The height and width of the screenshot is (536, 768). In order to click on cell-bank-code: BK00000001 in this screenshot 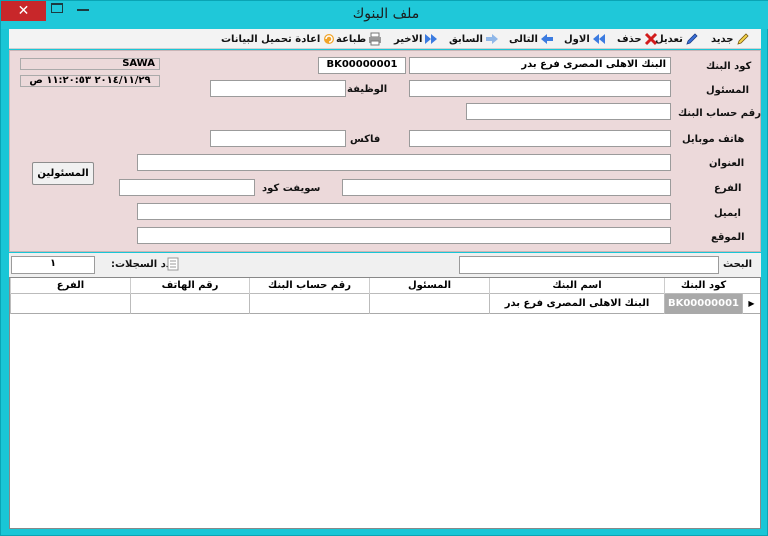, I will do `click(703, 304)`.